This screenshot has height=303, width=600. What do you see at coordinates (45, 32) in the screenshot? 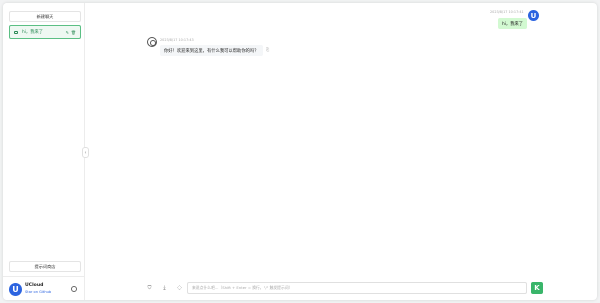
I see `session-item: hi，我来了 ✎ 🗑` at bounding box center [45, 32].